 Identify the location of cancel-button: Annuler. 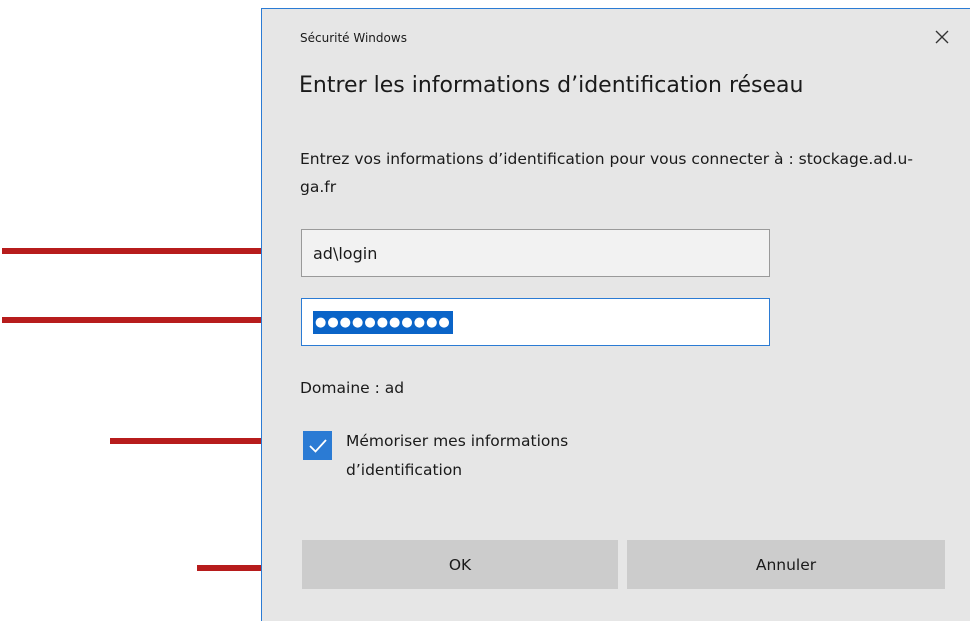
(786, 564).